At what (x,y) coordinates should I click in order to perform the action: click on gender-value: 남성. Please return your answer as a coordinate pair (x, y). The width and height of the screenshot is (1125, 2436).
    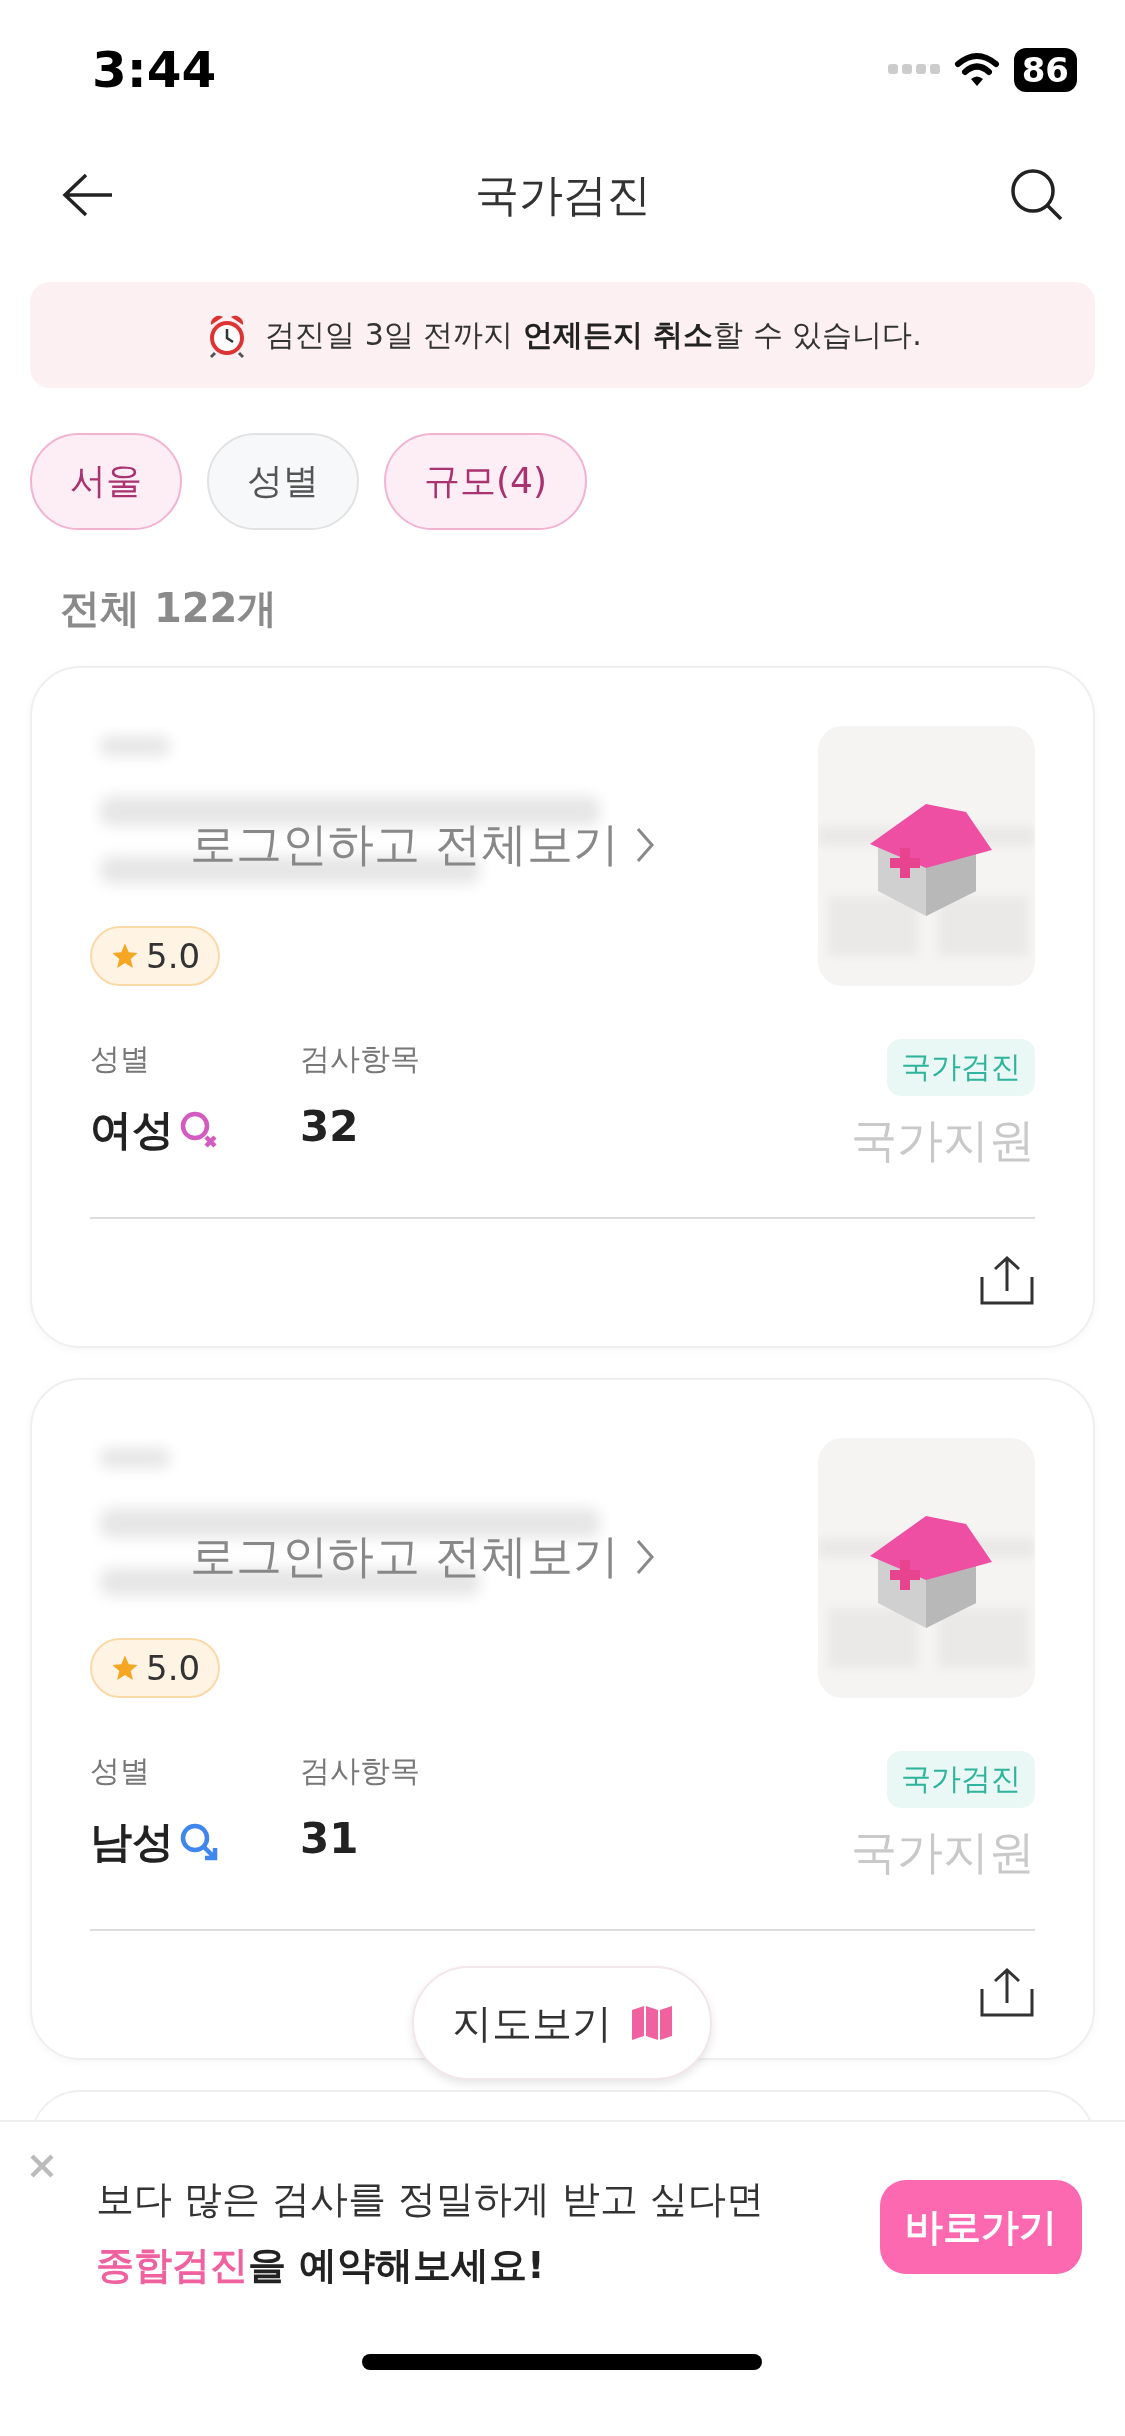
    Looking at the image, I should click on (132, 1842).